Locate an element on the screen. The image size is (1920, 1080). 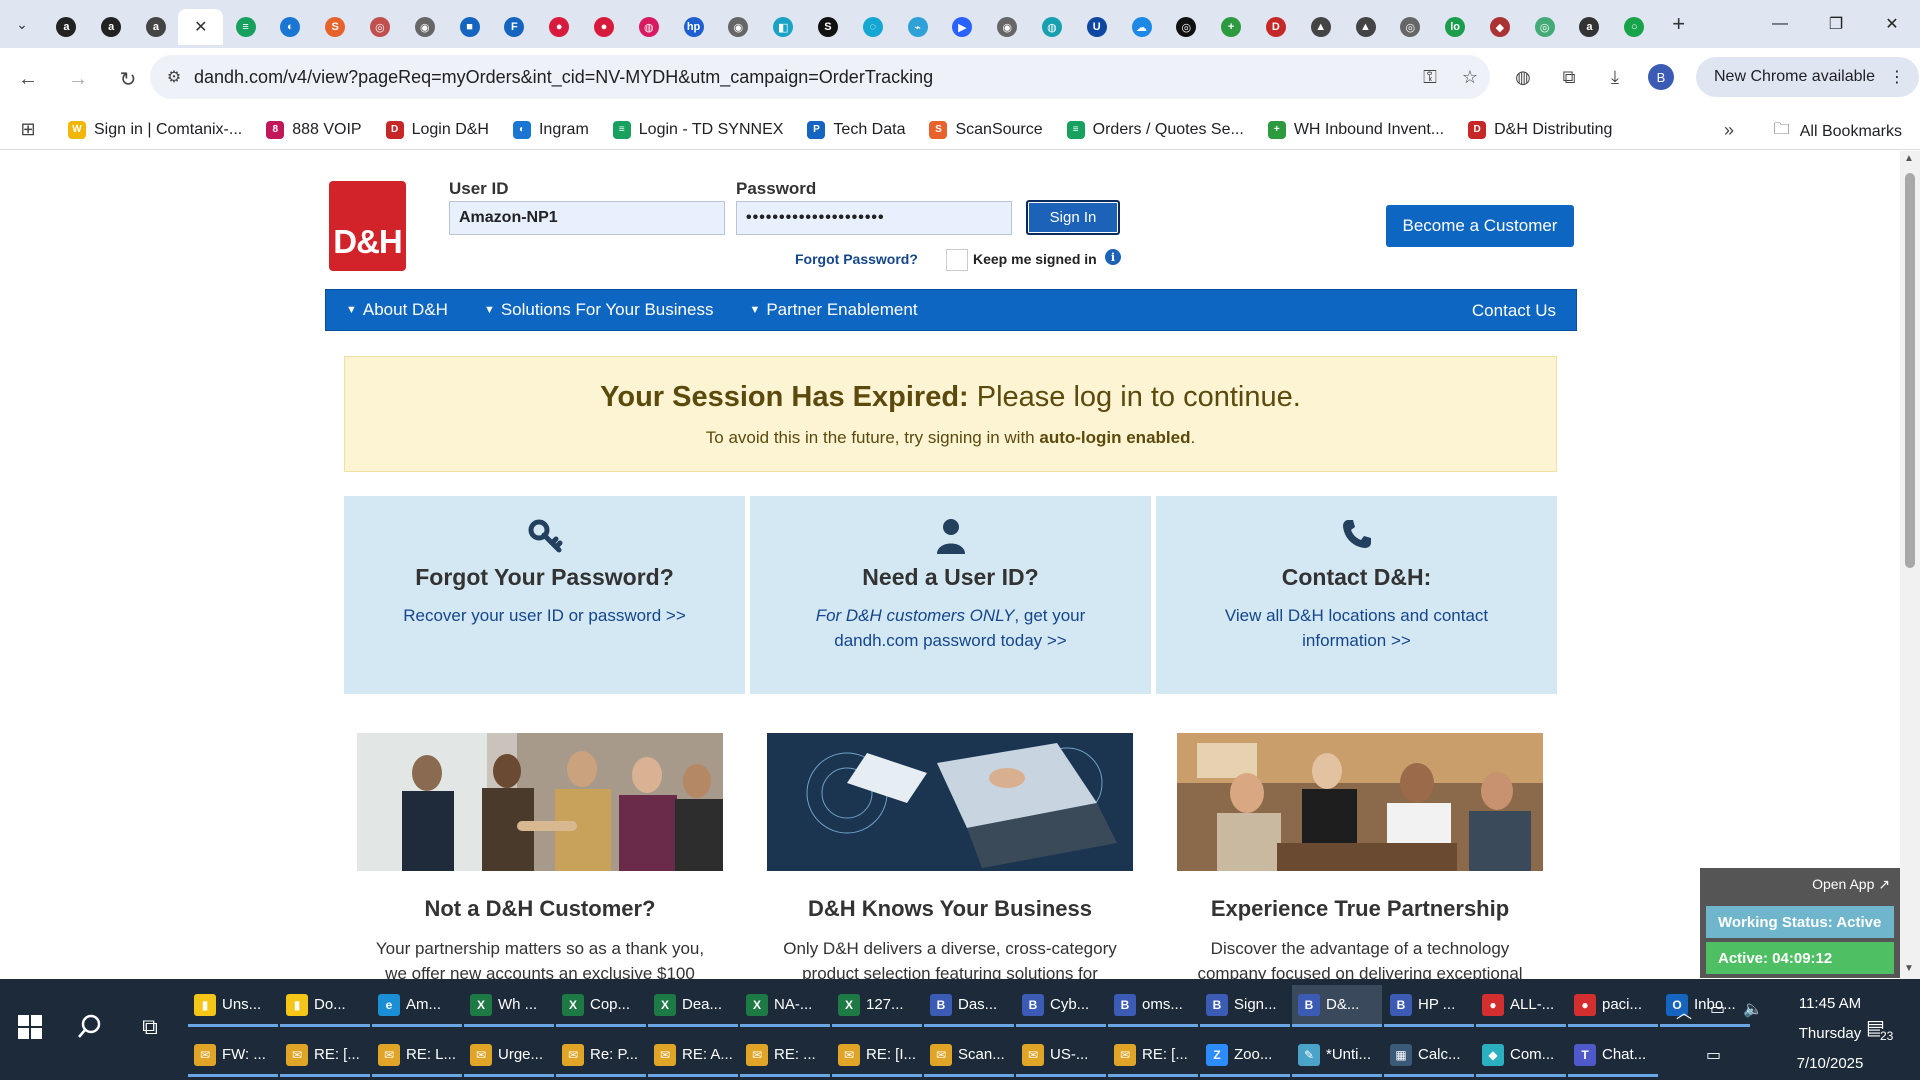
tab-13: ◍ is located at coordinates (648, 27).